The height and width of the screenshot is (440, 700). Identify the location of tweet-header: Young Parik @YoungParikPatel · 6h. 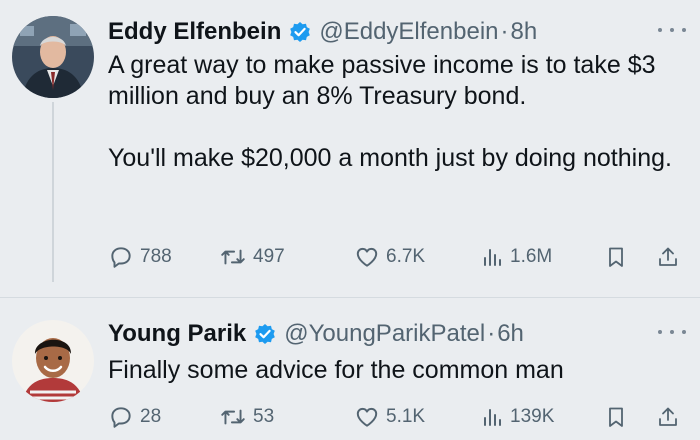
(316, 334).